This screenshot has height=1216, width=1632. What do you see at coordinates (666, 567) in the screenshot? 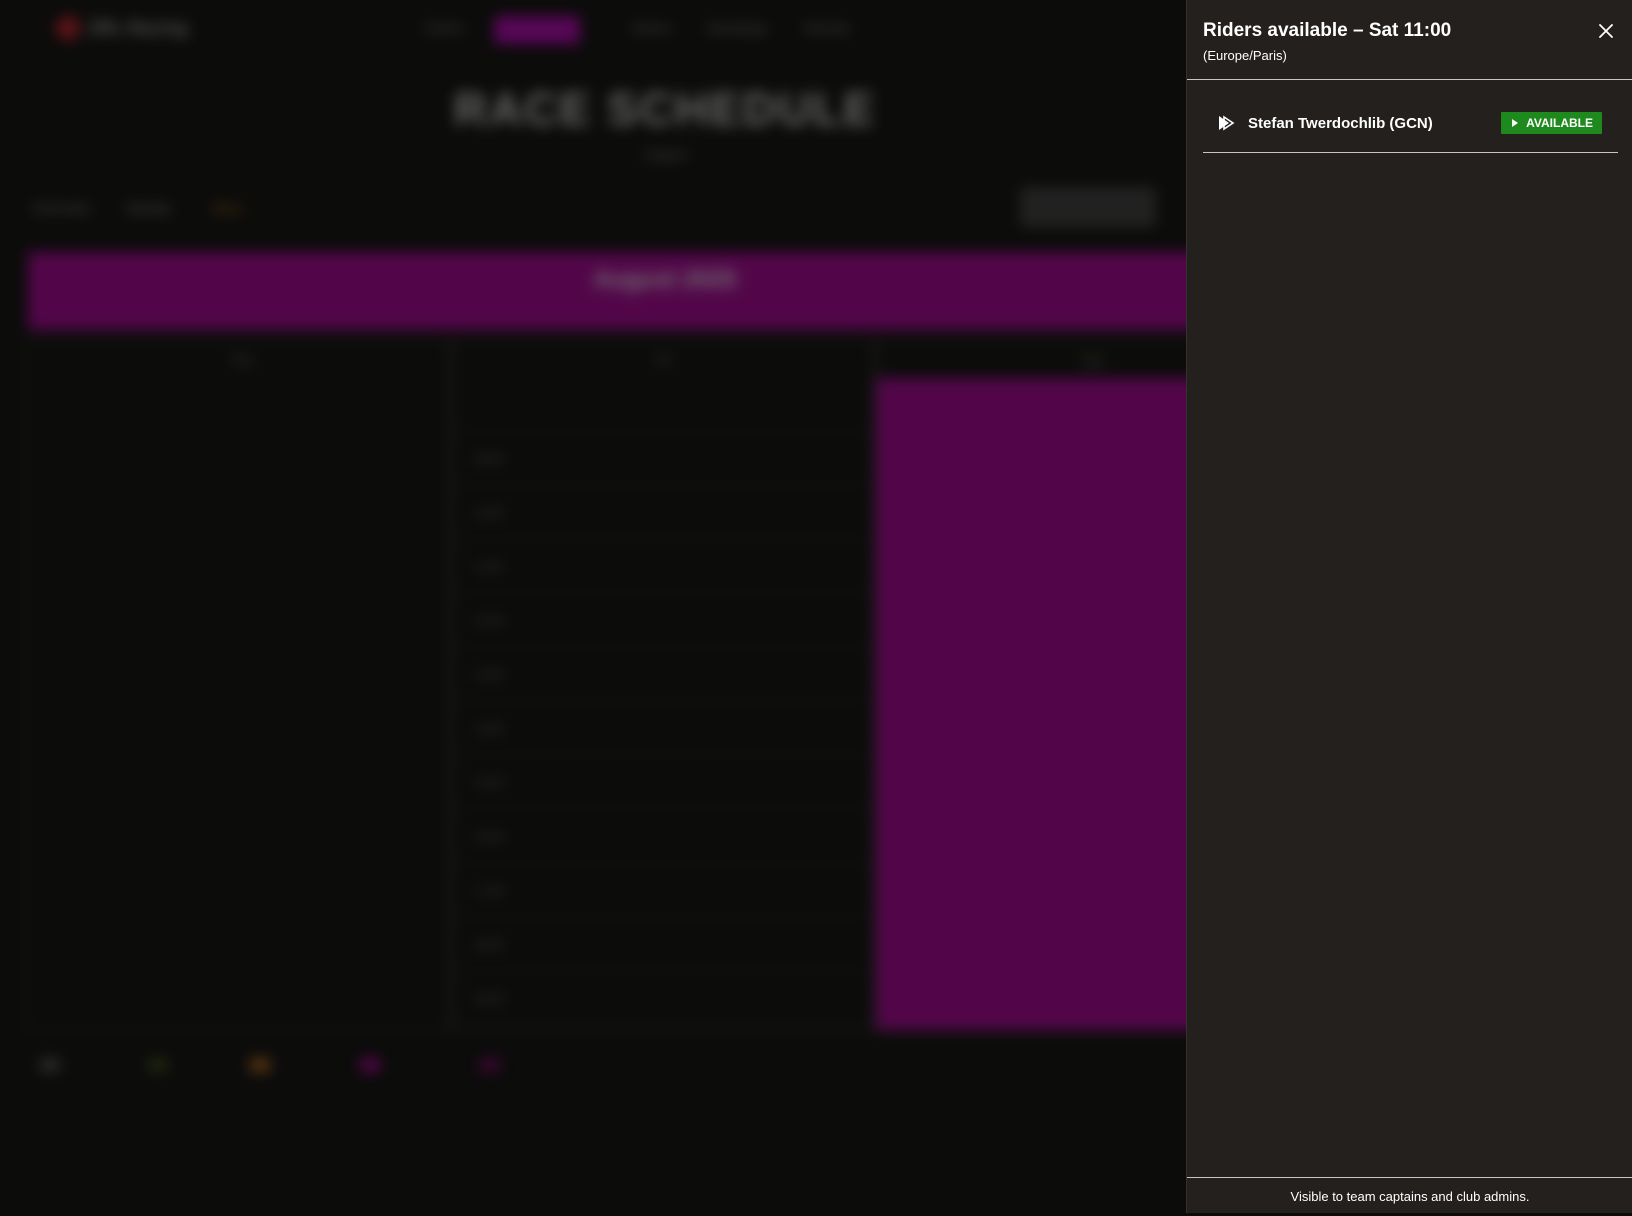
I see `time-slot: 11:00` at bounding box center [666, 567].